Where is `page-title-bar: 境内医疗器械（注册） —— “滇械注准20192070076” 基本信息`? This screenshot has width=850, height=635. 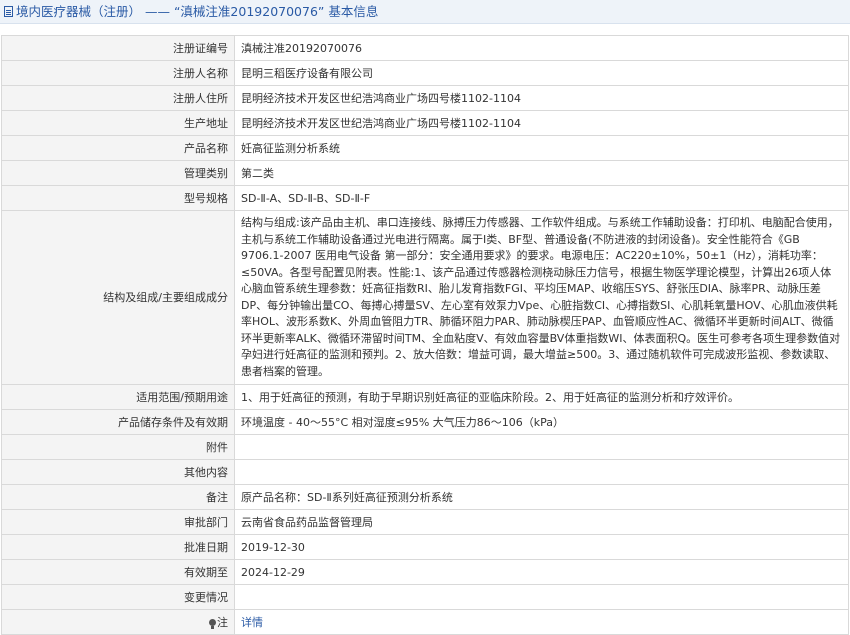 page-title-bar: 境内医疗器械（注册） —— “滇械注准20192070076” 基本信息 is located at coordinates (425, 12).